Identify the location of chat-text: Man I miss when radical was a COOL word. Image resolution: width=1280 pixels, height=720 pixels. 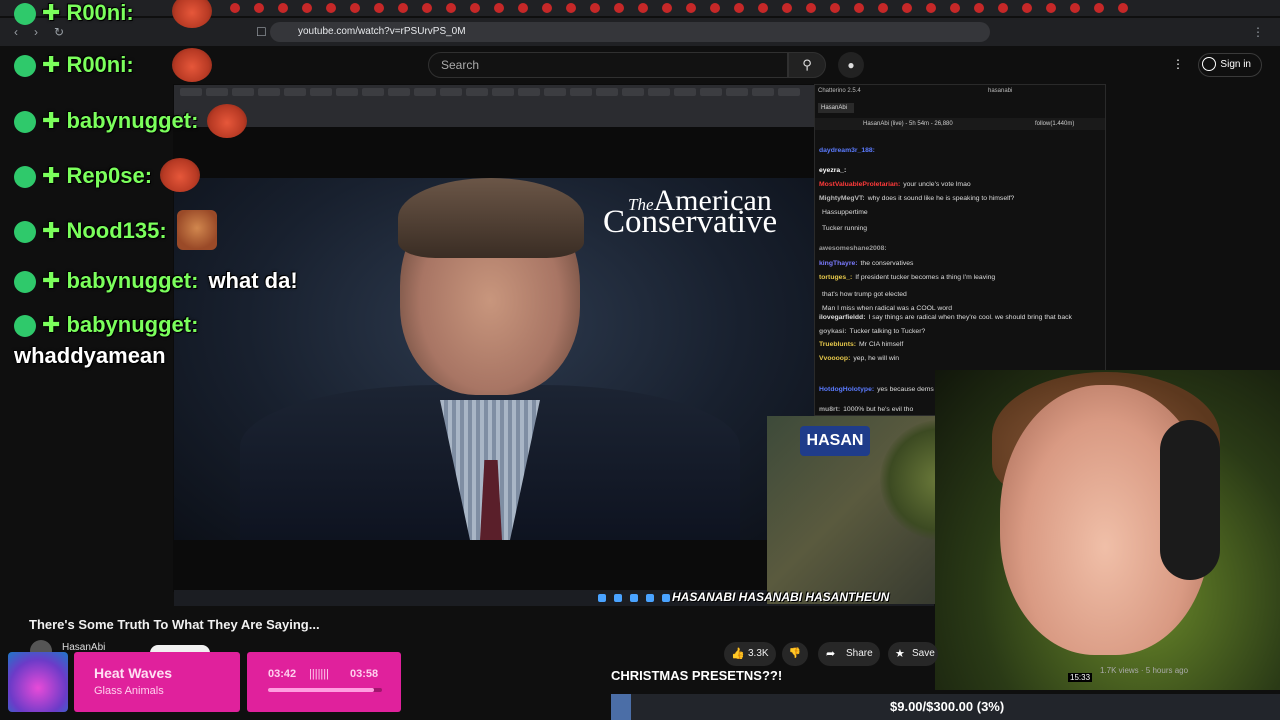
(887, 308).